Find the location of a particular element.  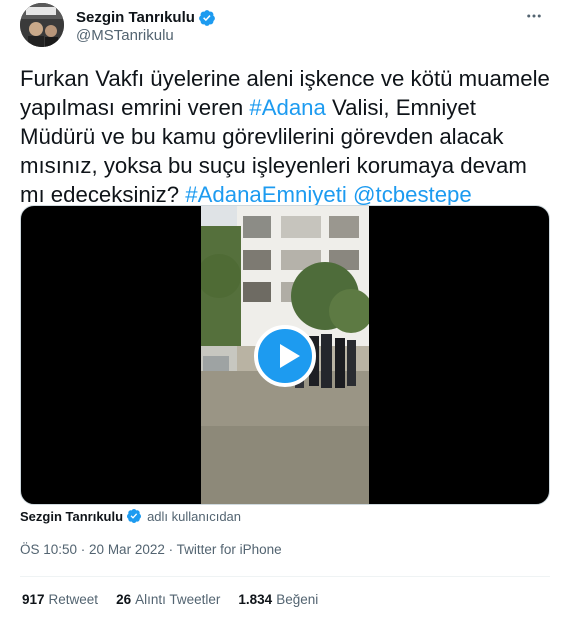

stat-likes: 1.834 Beğeni is located at coordinates (278, 599).